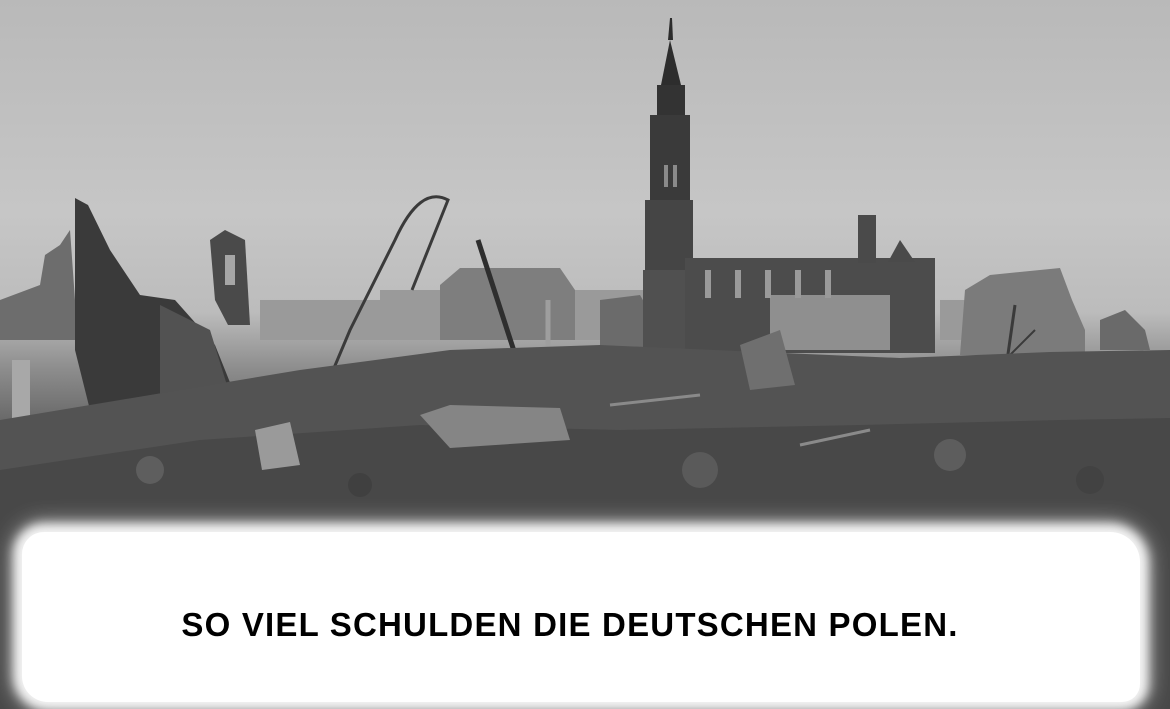  Describe the element at coordinates (810, 284) in the screenshot. I see `church-nave` at that location.